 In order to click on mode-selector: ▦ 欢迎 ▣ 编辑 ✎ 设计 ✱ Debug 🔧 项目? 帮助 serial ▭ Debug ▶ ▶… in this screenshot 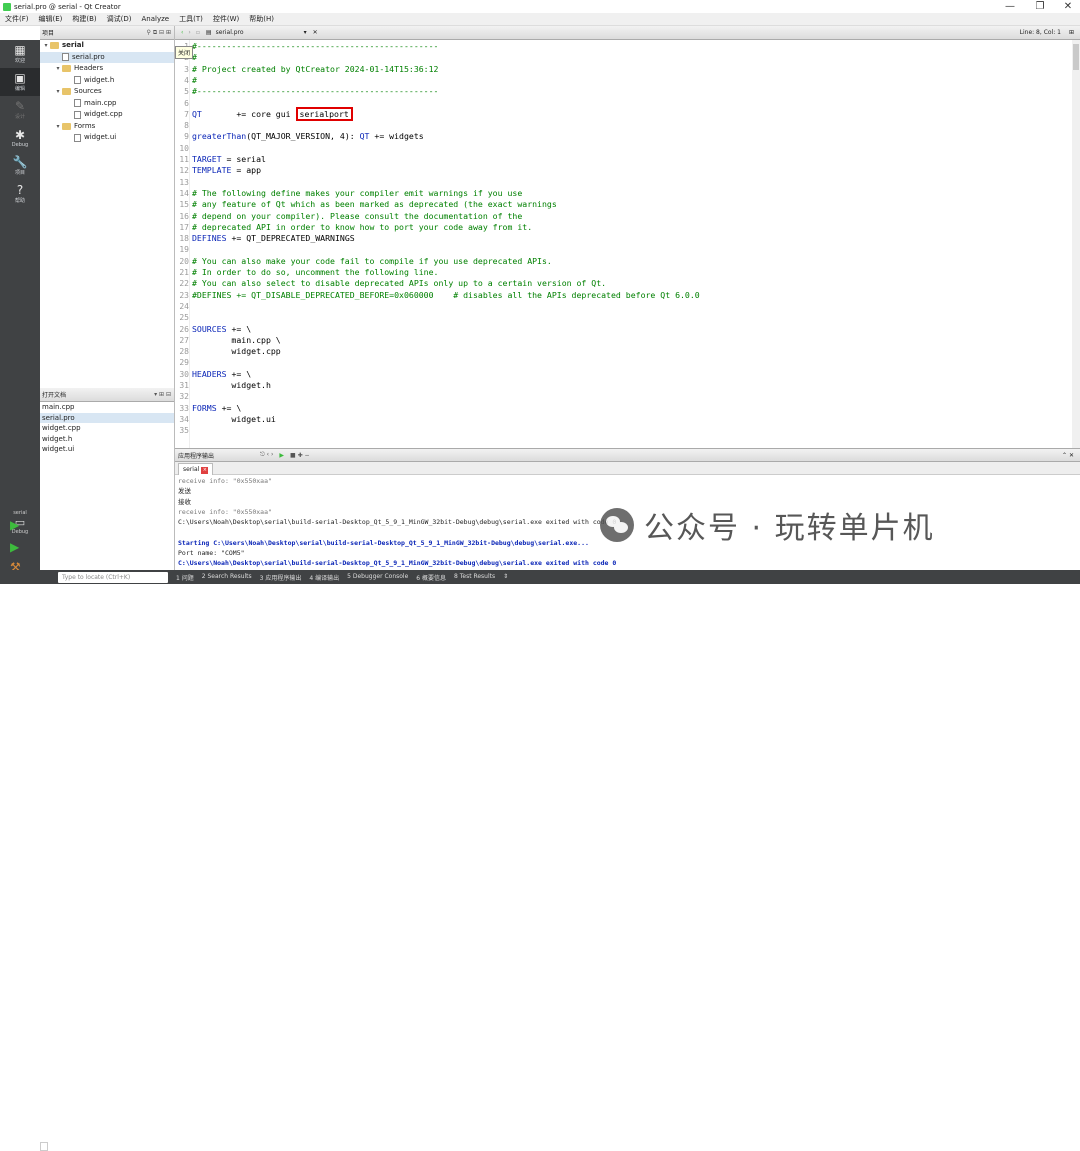, I will do `click(20, 307)`.